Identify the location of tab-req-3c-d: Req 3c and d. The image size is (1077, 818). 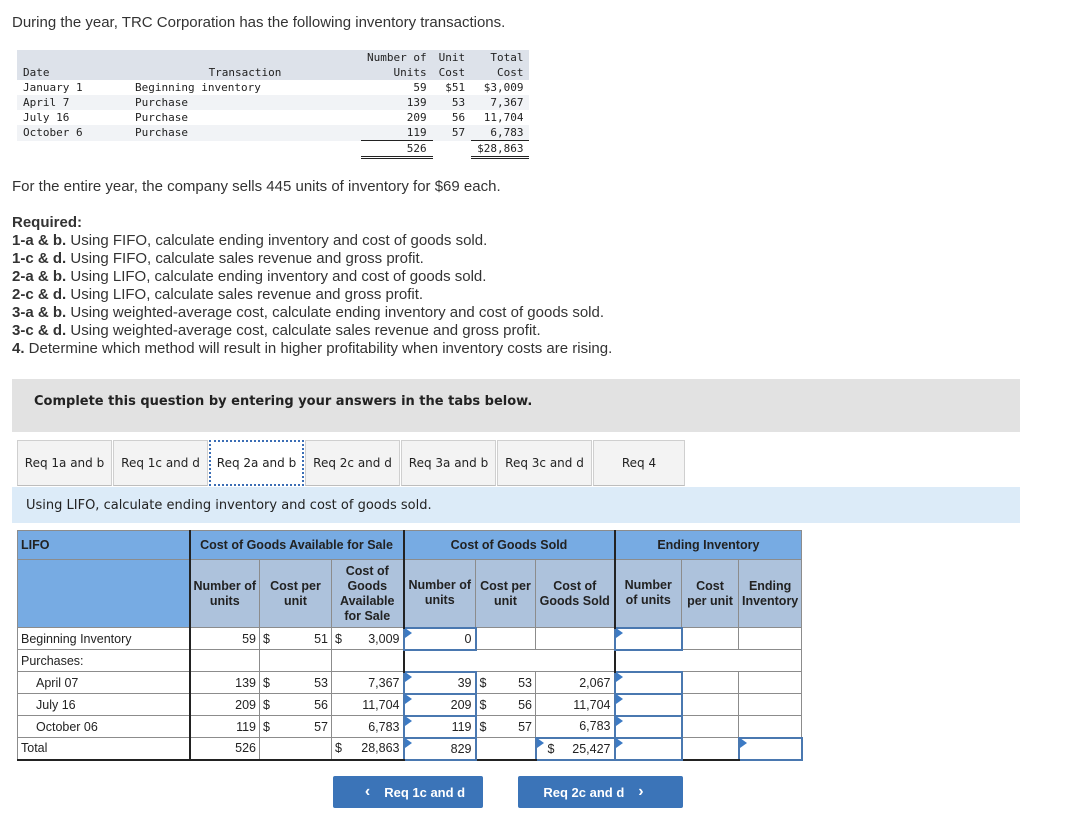
(544, 463).